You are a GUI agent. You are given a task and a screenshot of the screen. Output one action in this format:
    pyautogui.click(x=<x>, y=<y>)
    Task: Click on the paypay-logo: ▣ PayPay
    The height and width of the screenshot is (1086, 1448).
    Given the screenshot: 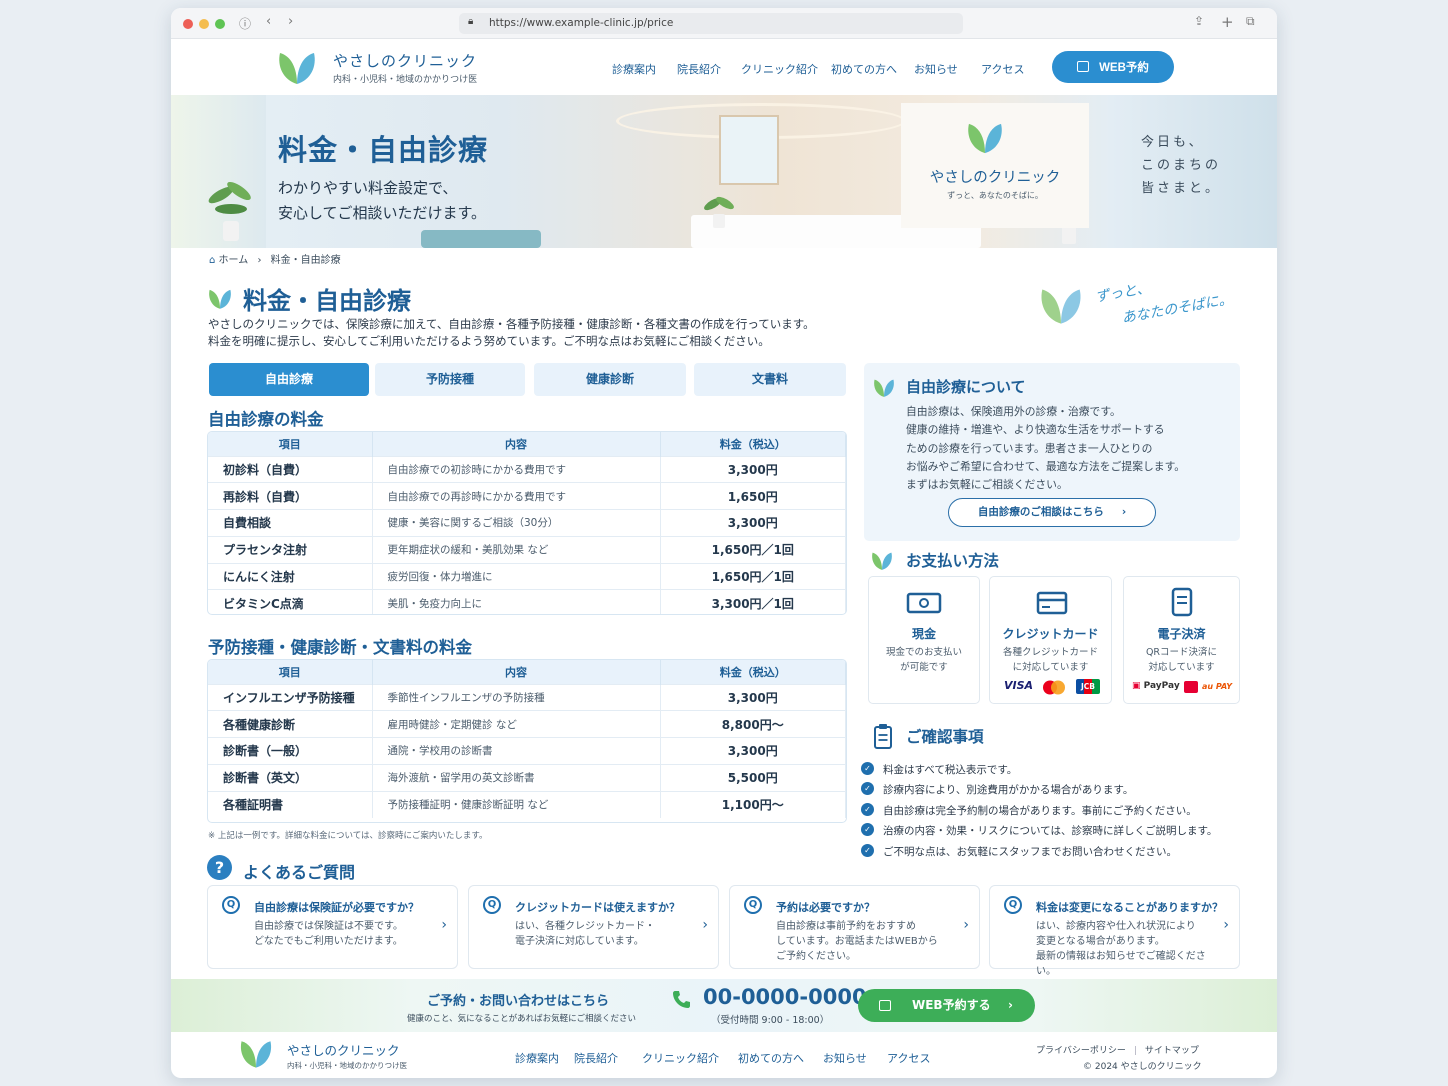 What is the action you would take?
    pyautogui.click(x=1156, y=686)
    